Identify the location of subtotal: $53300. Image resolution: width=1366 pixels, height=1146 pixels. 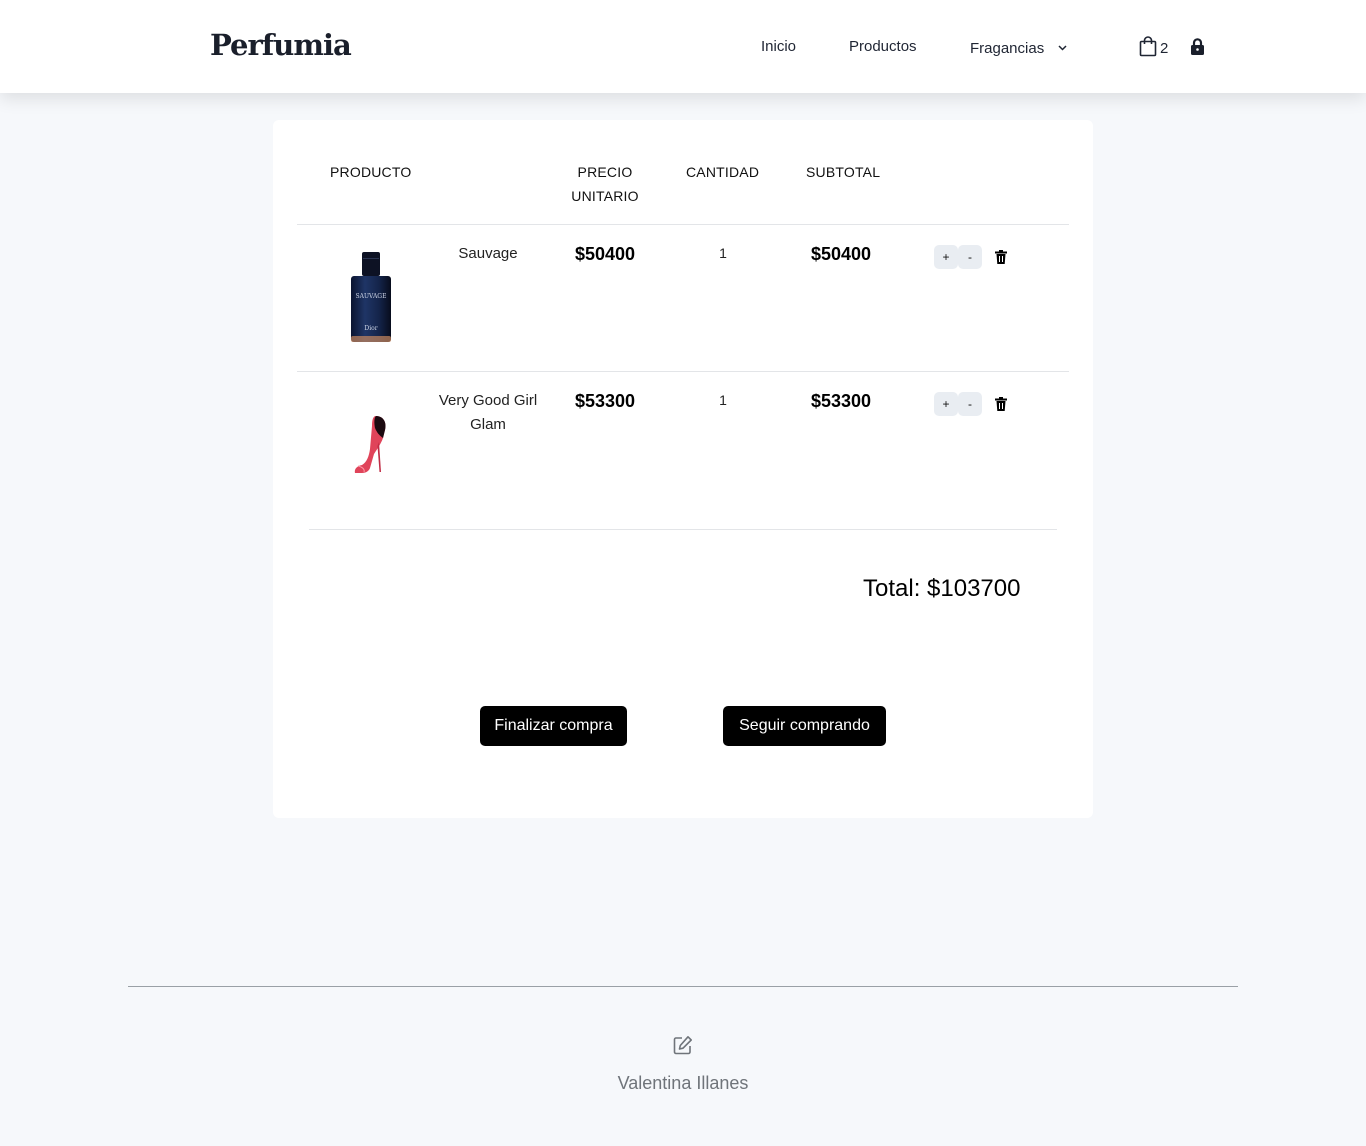
(841, 401).